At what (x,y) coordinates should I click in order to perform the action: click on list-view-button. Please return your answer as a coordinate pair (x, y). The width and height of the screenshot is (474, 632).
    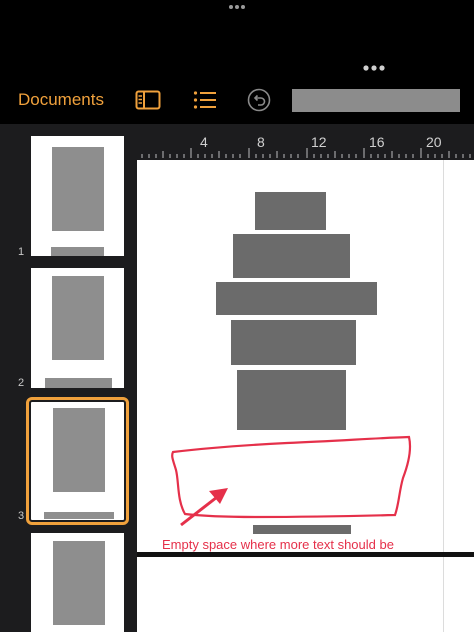
    Looking at the image, I should click on (205, 100).